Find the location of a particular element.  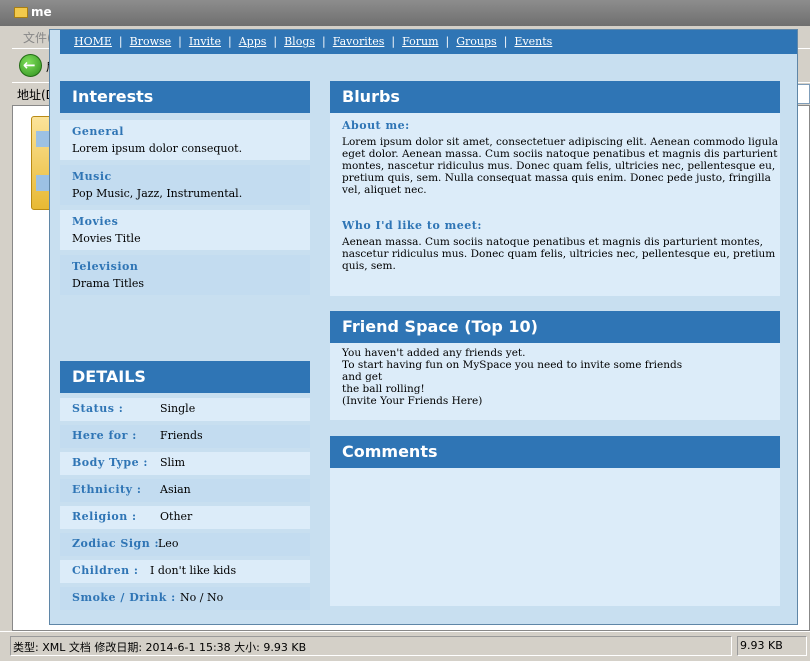

menu-file: 文件( is located at coordinates (37, 37).